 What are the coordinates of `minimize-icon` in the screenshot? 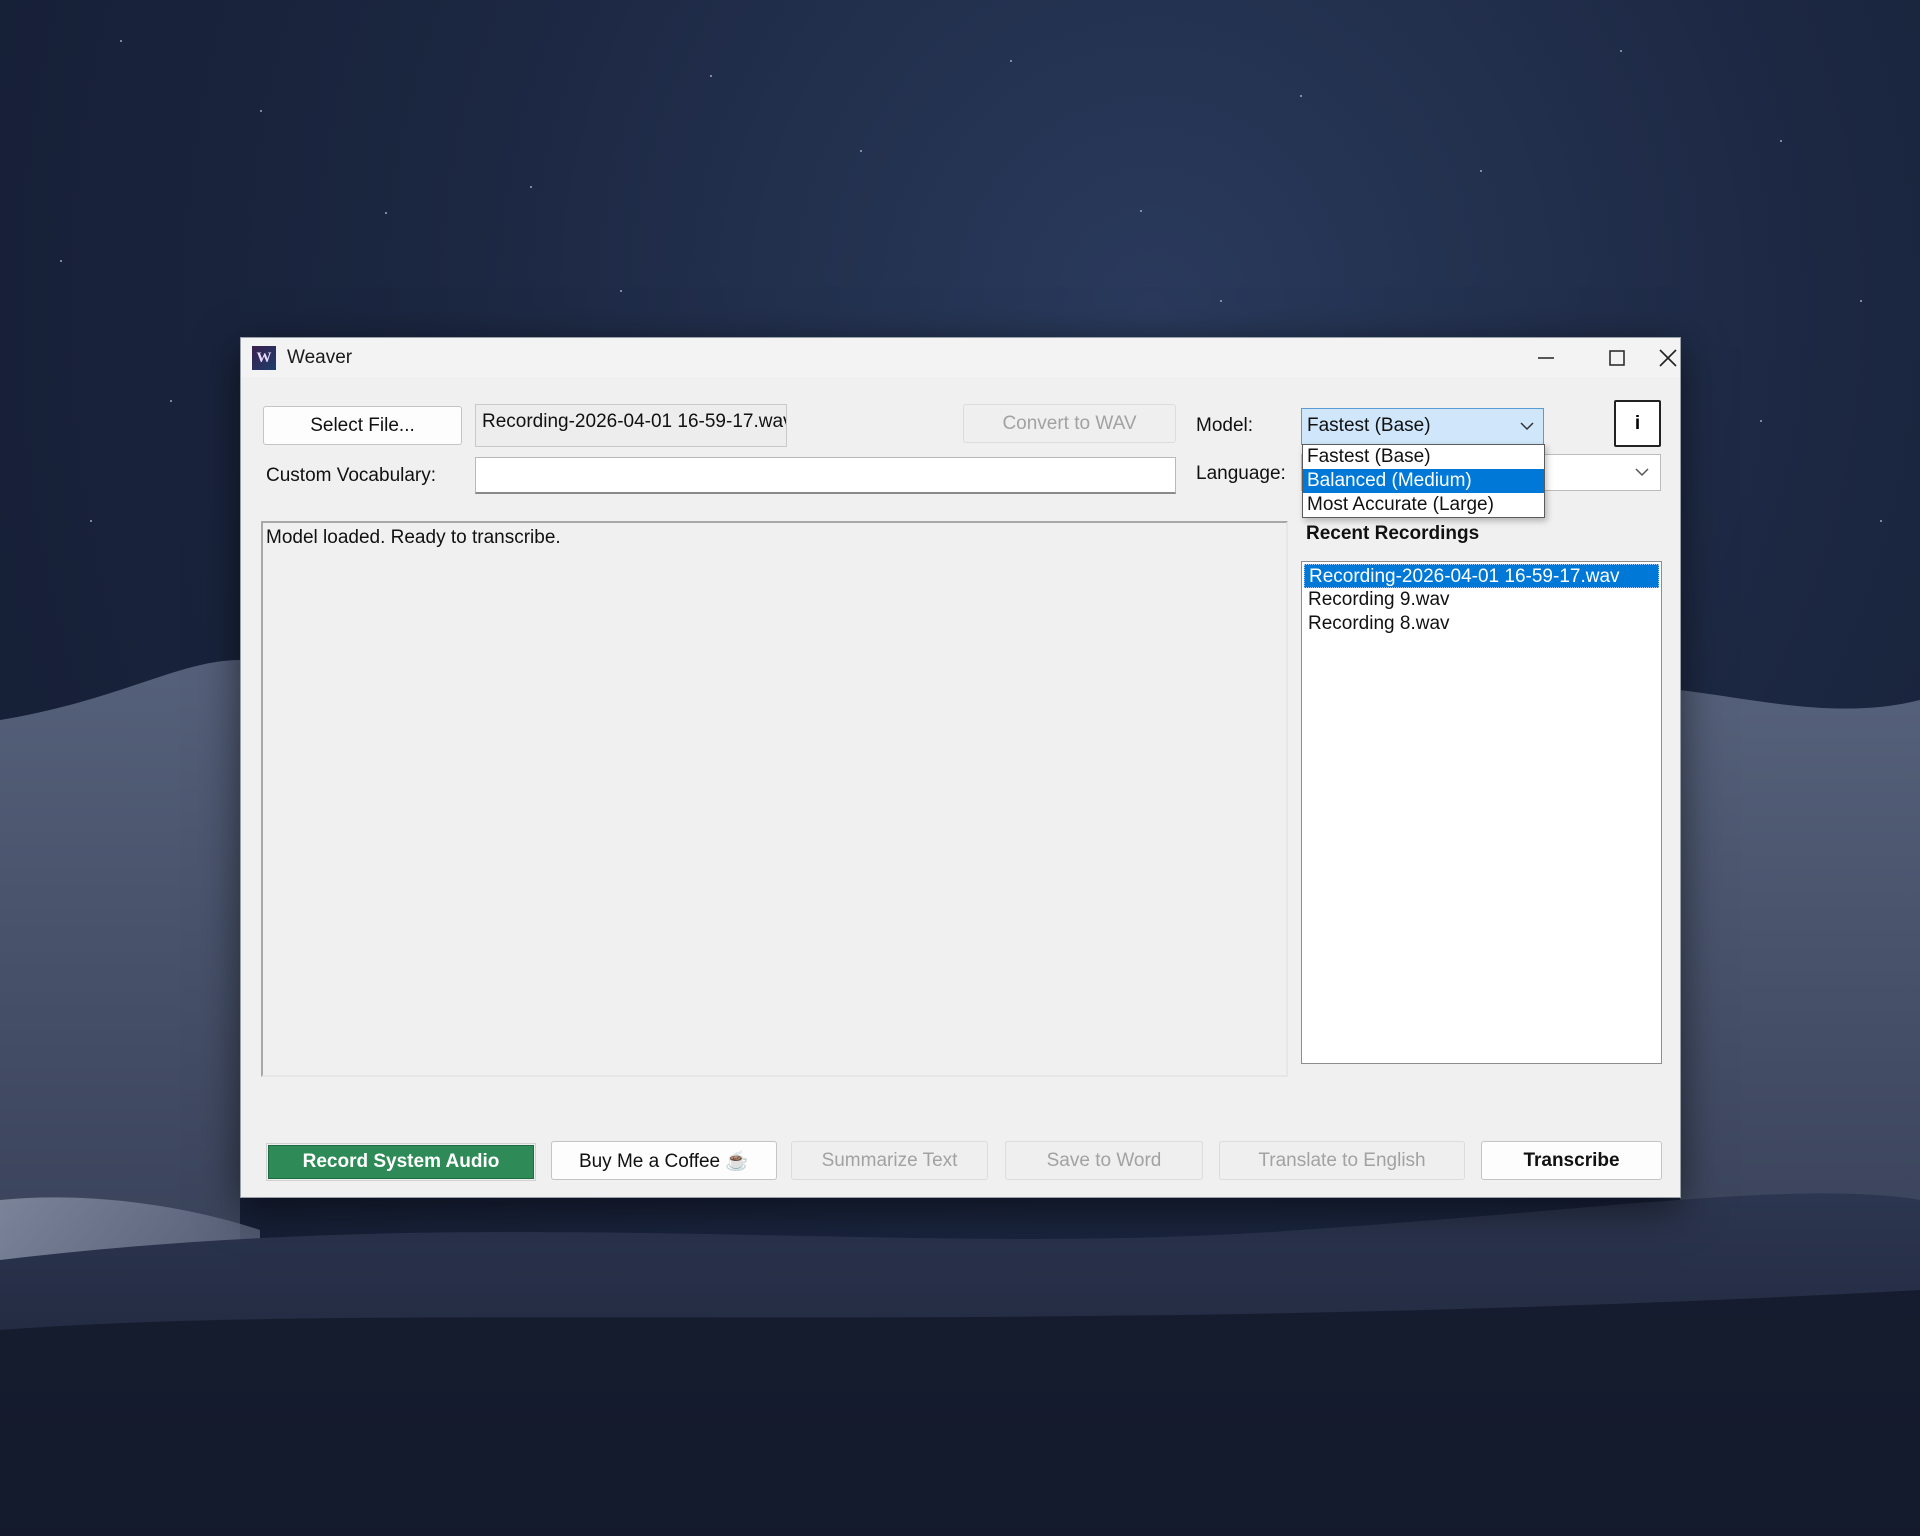 It's located at (1546, 357).